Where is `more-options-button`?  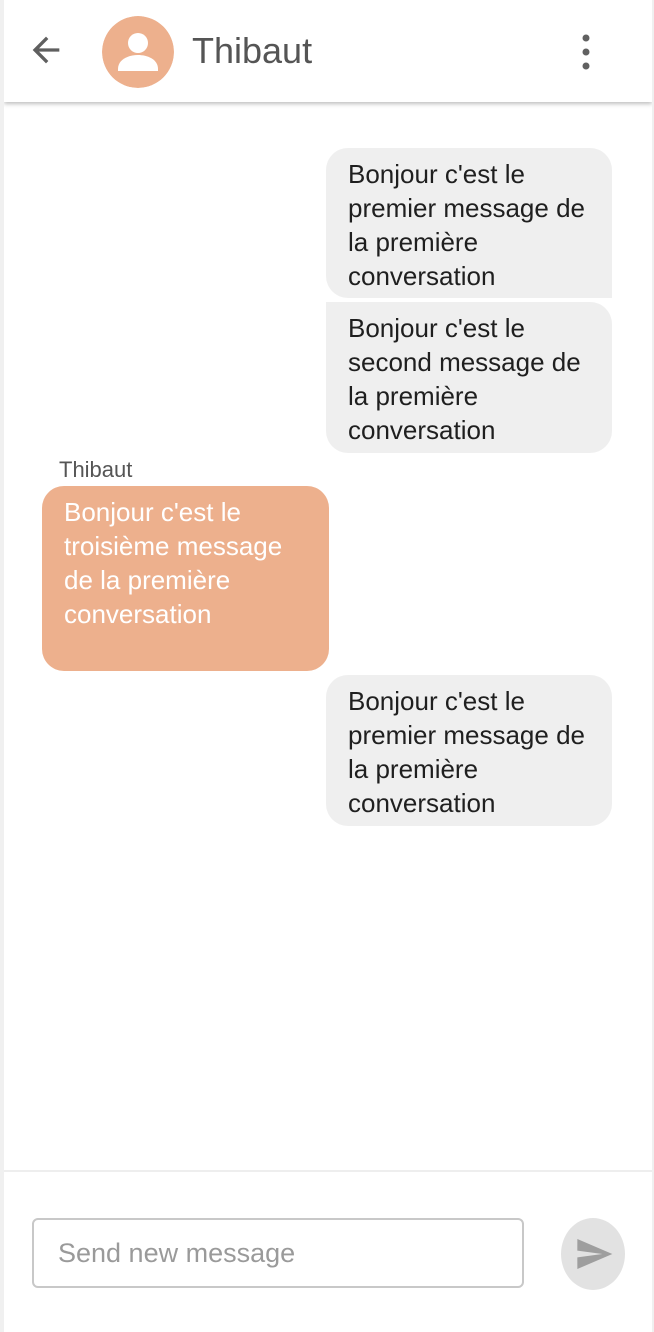 more-options-button is located at coordinates (586, 52).